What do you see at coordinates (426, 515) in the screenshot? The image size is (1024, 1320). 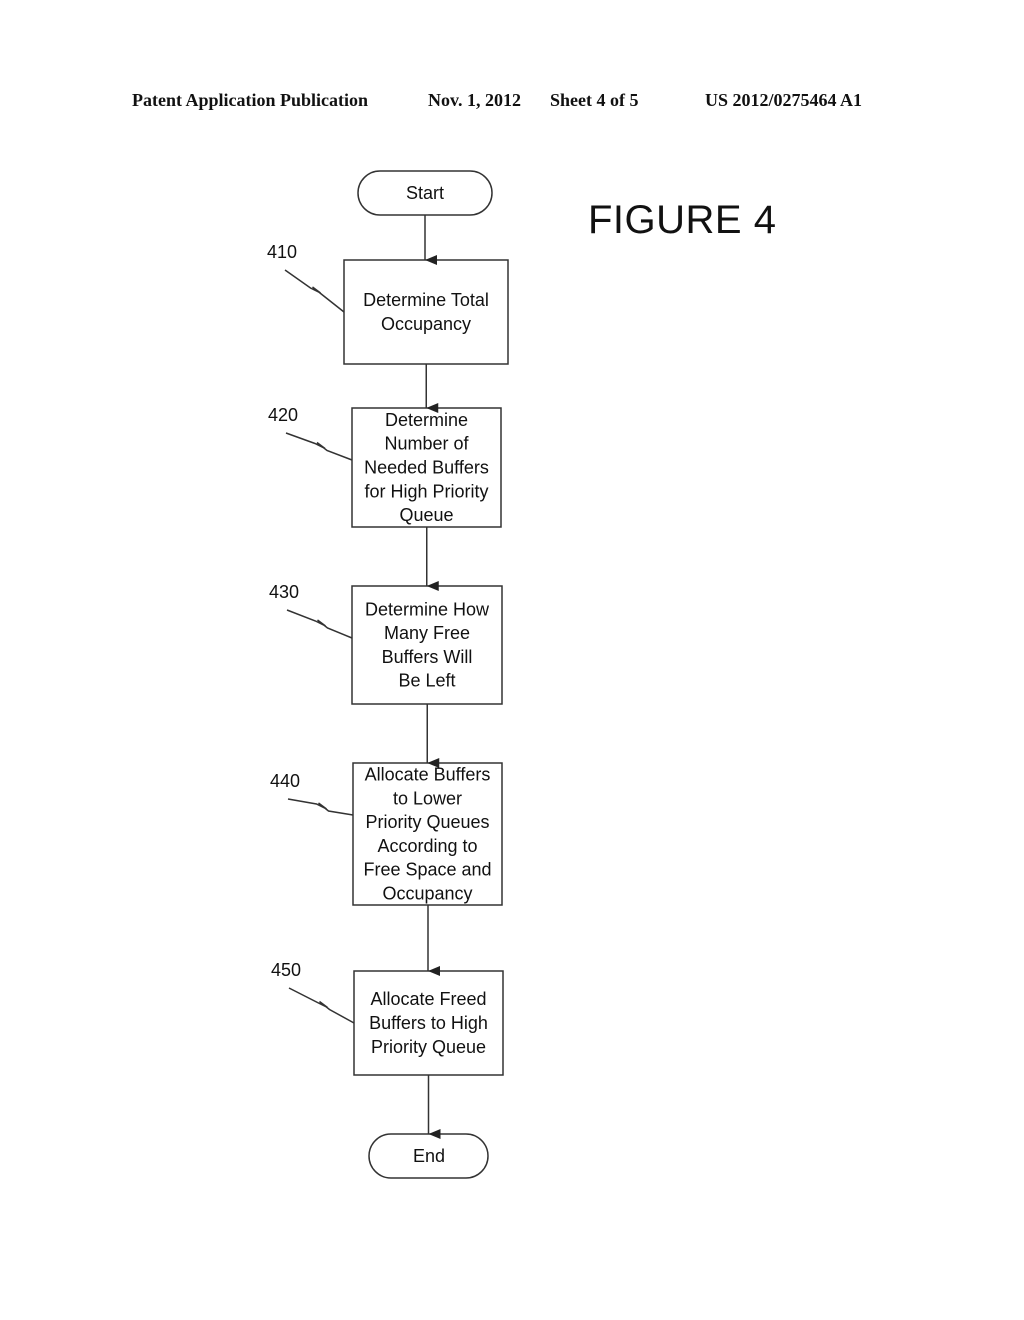 I see `step-text-line: Queue` at bounding box center [426, 515].